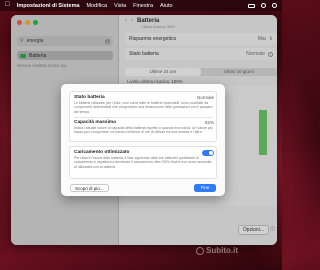 The height and width of the screenshot is (270, 320). I want to click on watermark: Subito.it, so click(217, 250).